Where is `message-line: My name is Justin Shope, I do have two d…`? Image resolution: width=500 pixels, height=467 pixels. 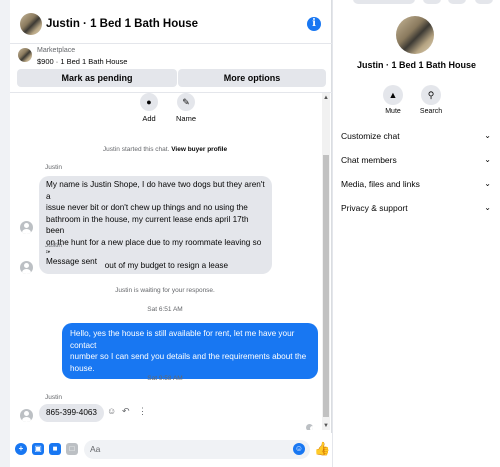
message-line: My name is Justin Shope, I do have two d… is located at coordinates (155, 190).